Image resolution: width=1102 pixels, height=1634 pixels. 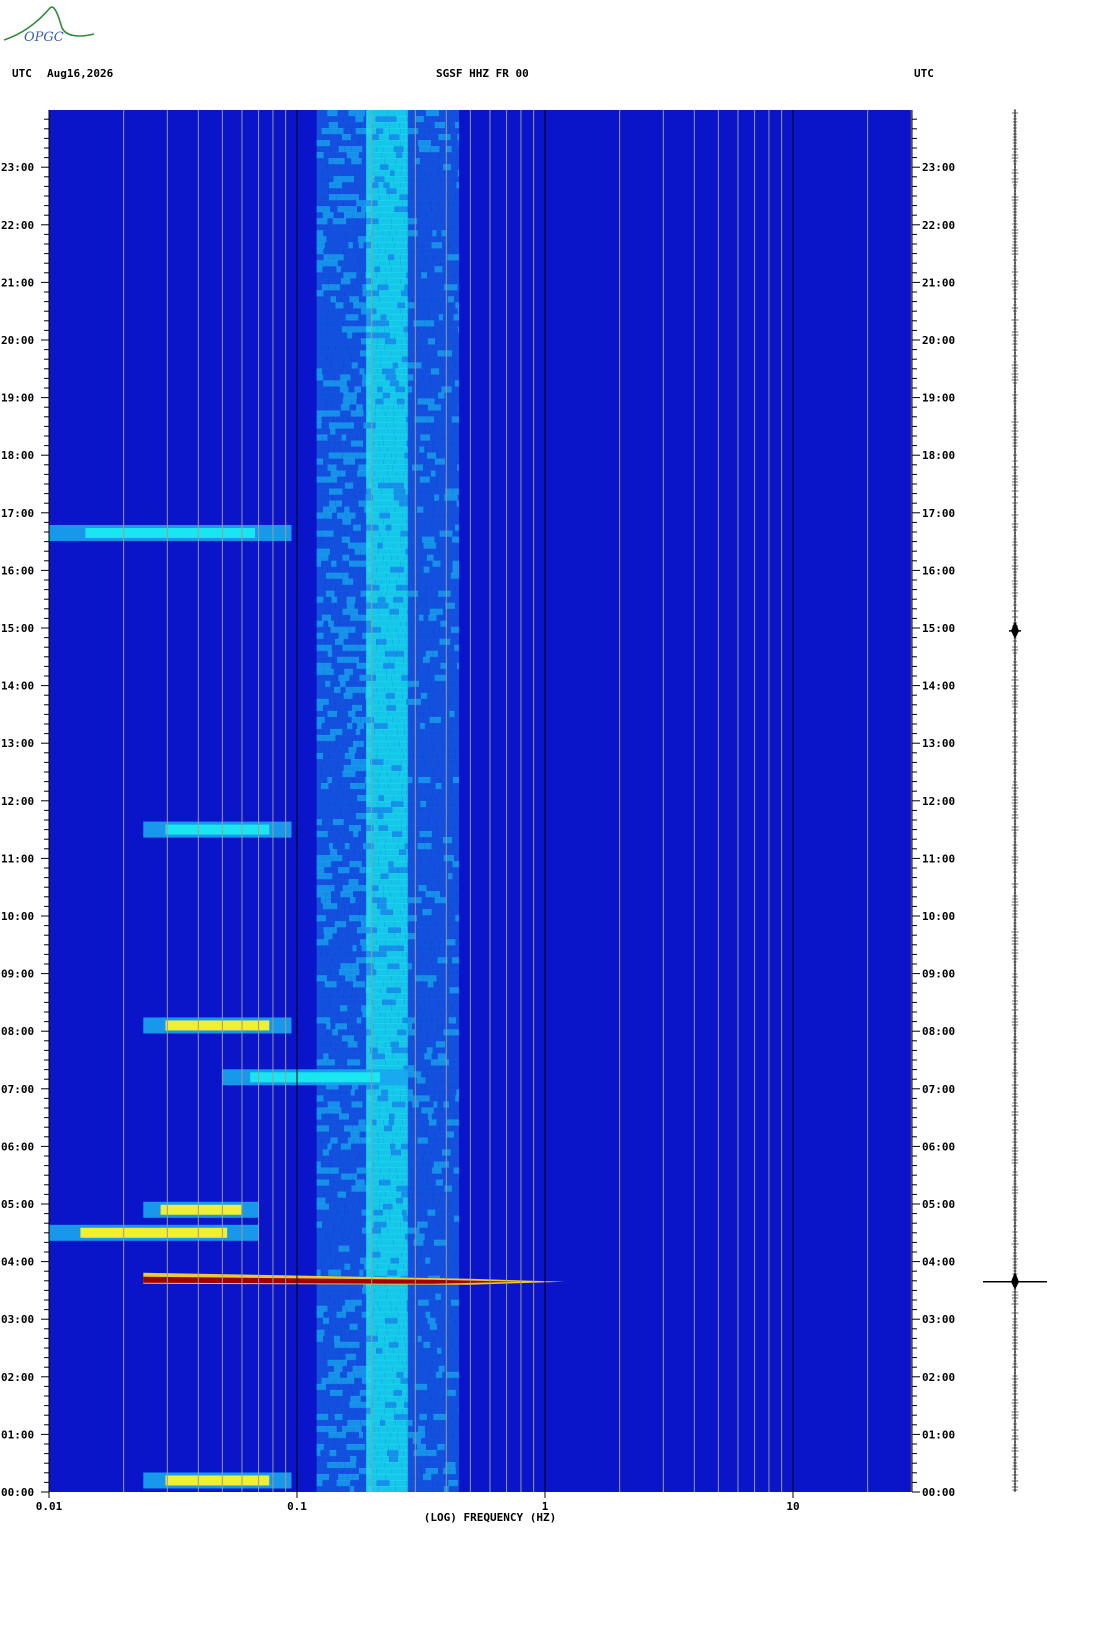 I want to click on right-time-tick-label: 00:00, so click(x=938, y=1492).